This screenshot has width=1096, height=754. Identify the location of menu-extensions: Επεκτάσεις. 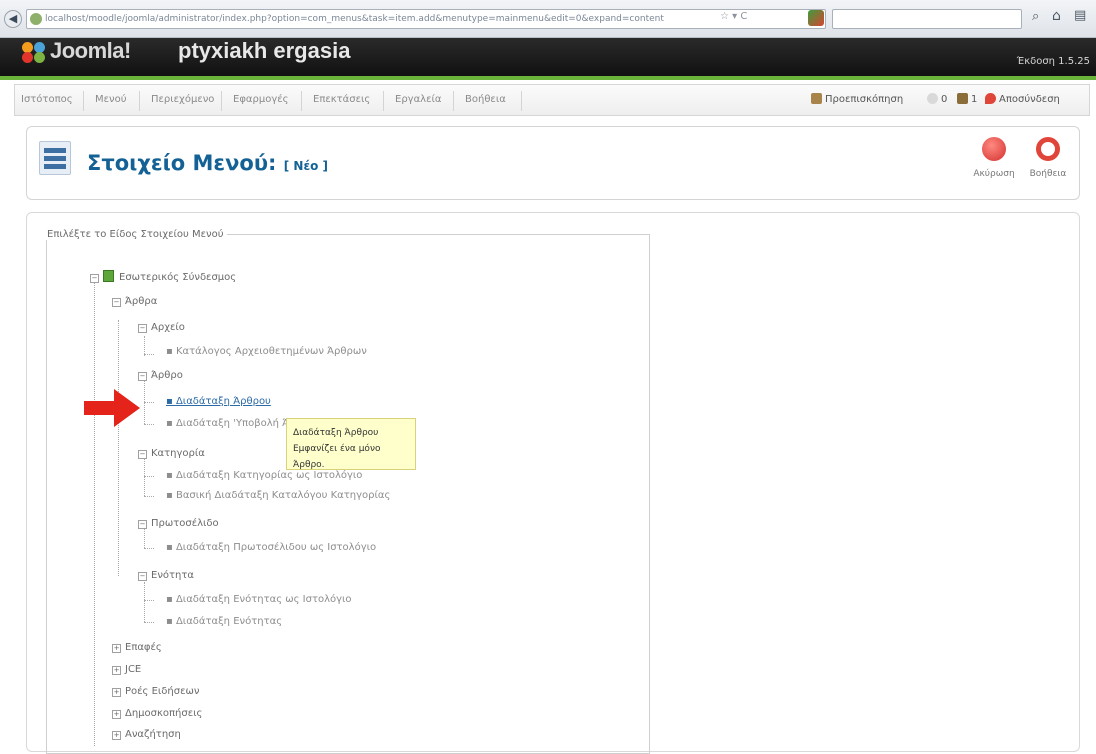
(341, 99).